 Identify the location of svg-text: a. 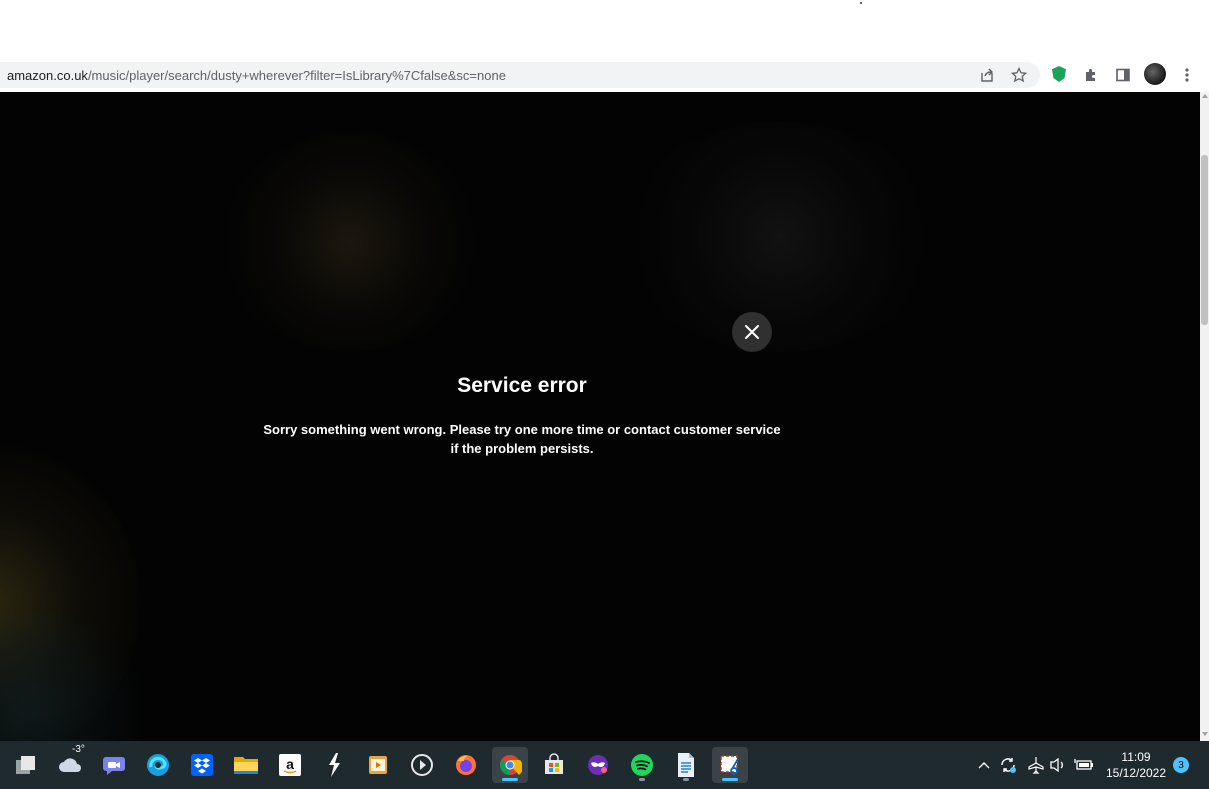
(290, 764).